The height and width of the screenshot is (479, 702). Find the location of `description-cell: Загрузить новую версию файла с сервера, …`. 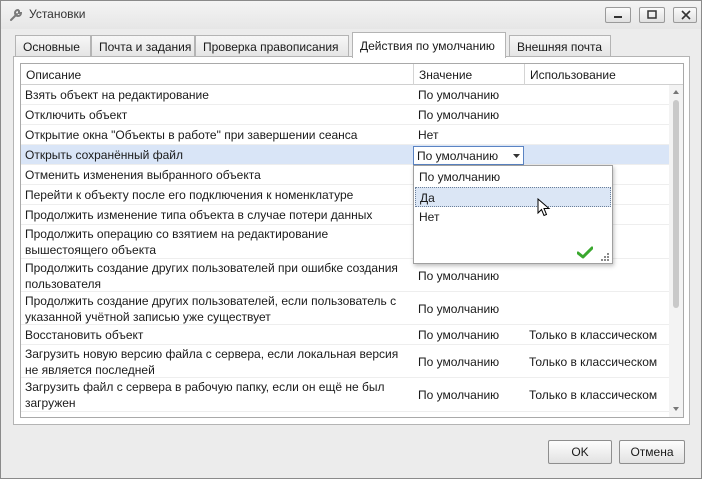

description-cell: Загрузить новую версию файла с сервера, … is located at coordinates (212, 362).